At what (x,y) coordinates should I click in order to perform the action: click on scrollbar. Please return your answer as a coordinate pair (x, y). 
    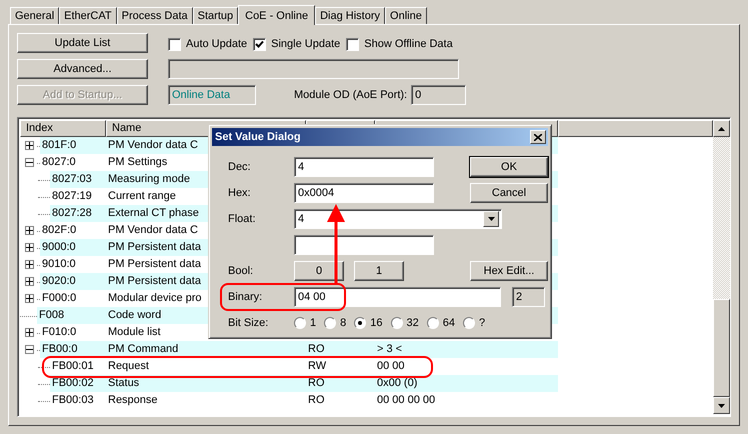
    Looking at the image, I should click on (721, 267).